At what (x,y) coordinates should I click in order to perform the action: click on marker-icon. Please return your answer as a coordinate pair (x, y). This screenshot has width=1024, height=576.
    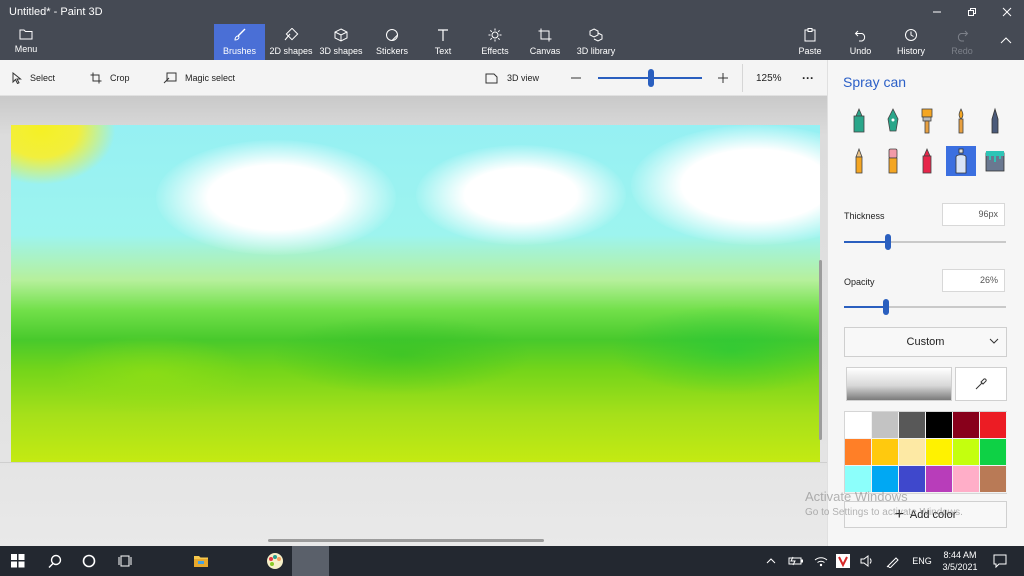
    Looking at the image, I should click on (859, 121).